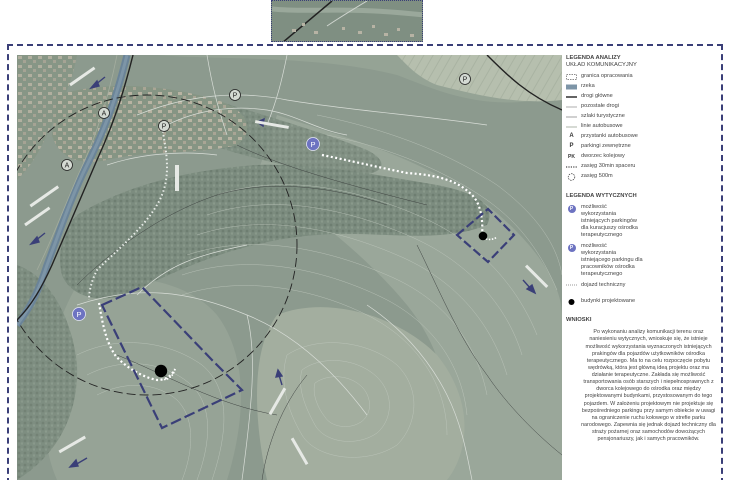  I want to click on dashed-circle-icon, so click(571, 177).